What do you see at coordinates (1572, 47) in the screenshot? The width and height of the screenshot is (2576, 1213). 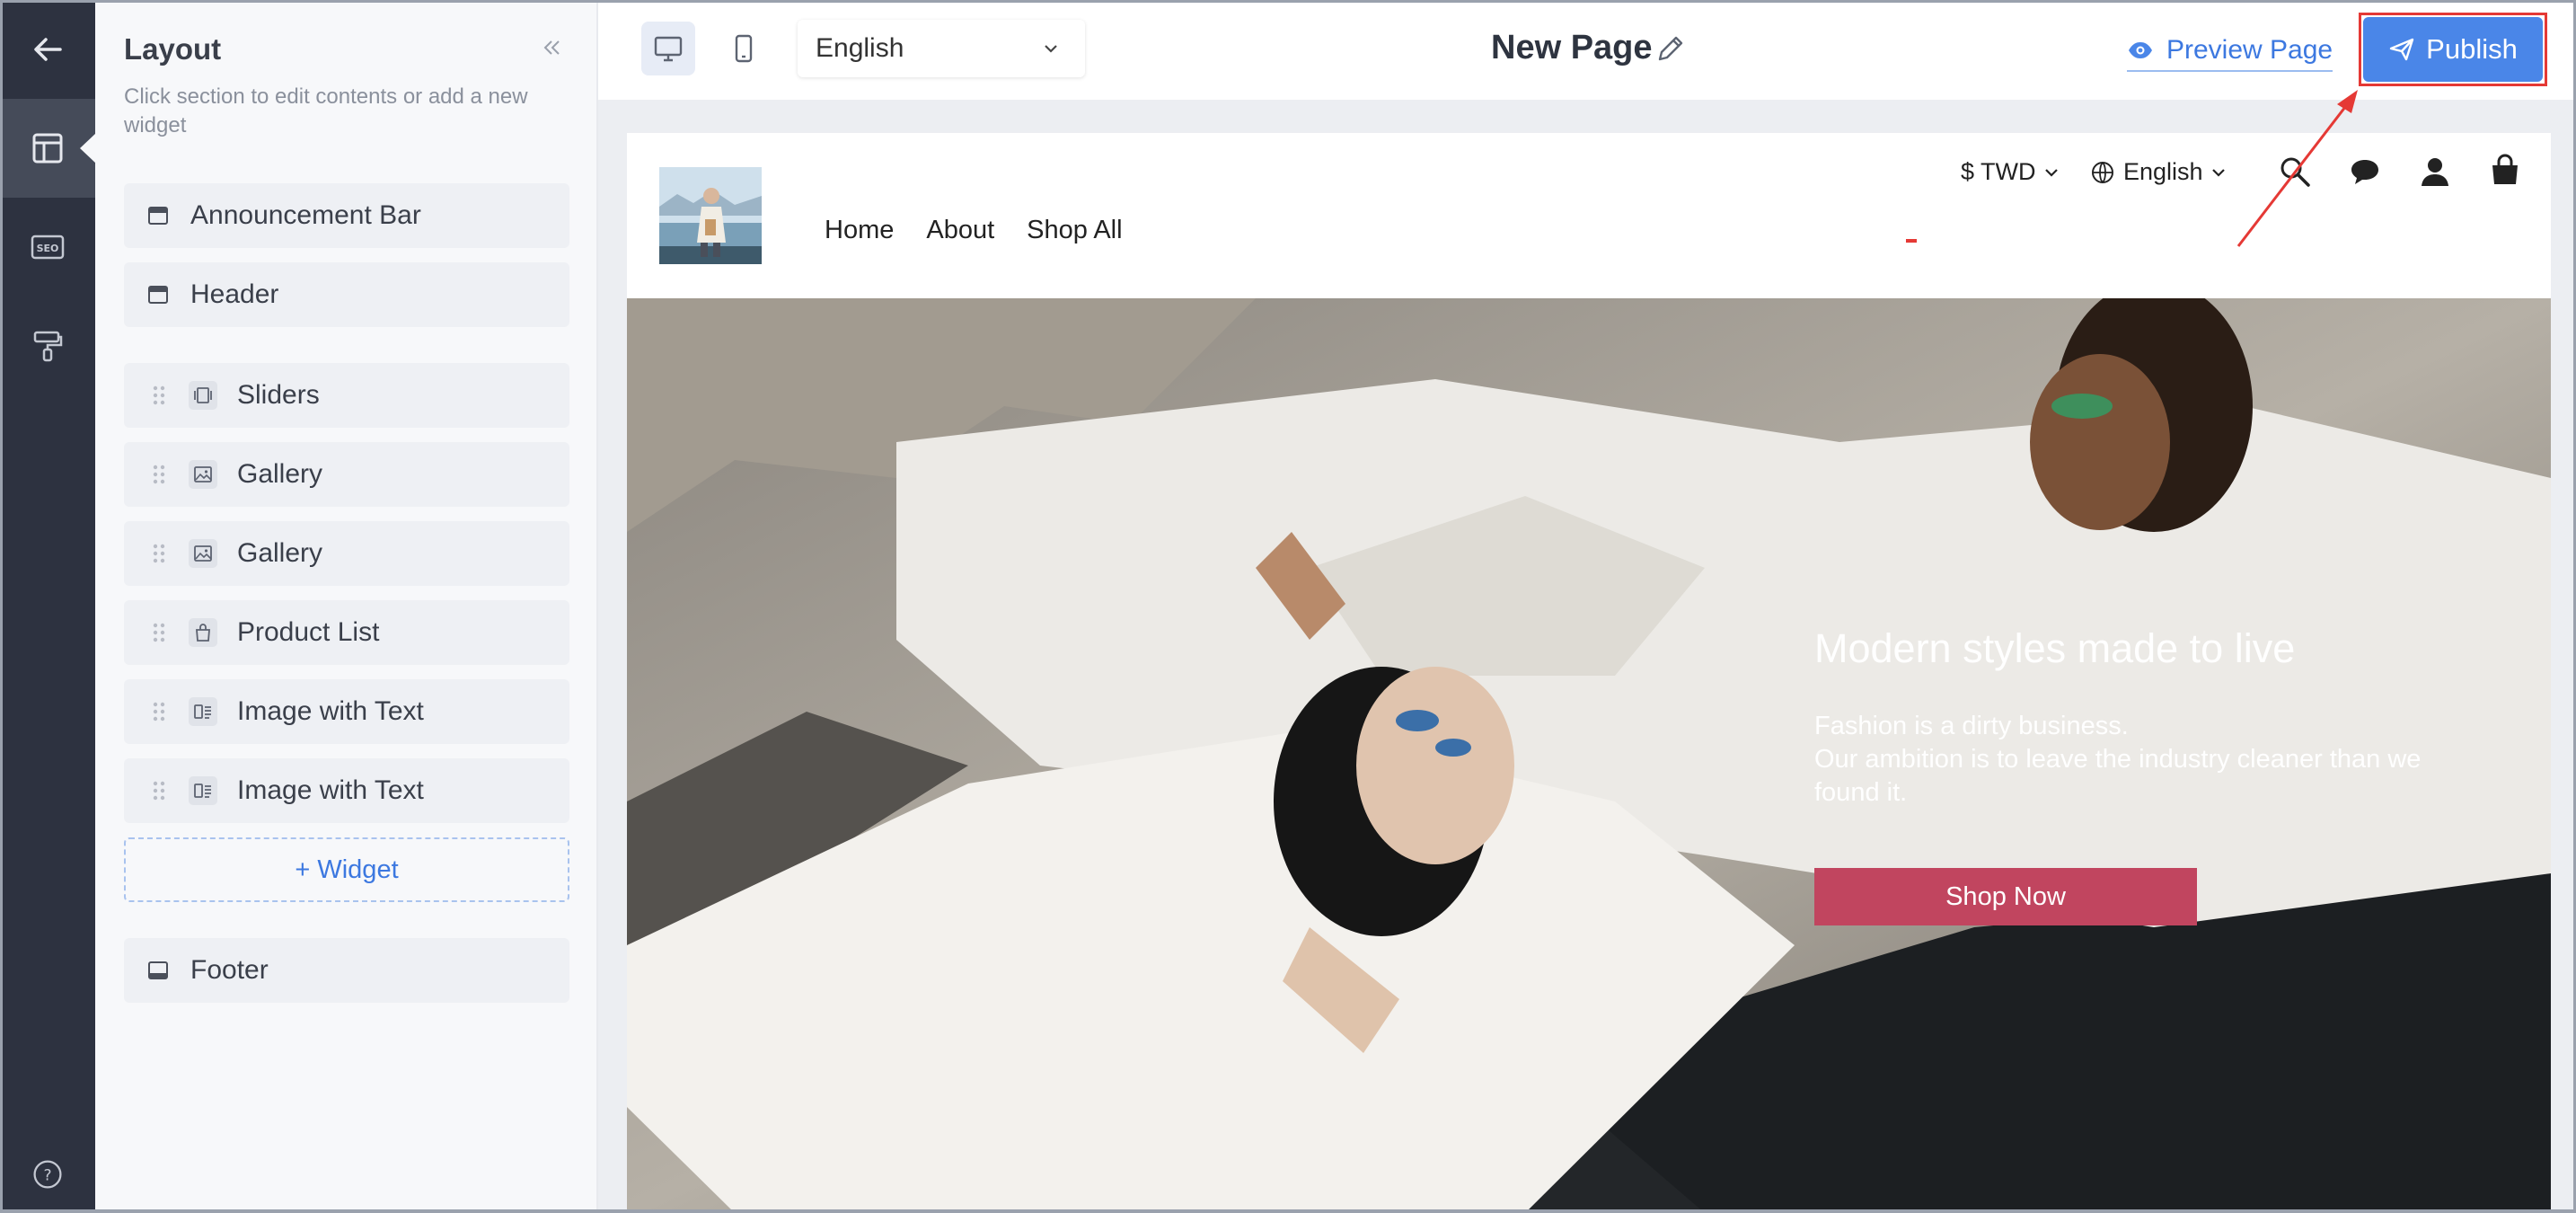 I see `page-title: New Page` at bounding box center [1572, 47].